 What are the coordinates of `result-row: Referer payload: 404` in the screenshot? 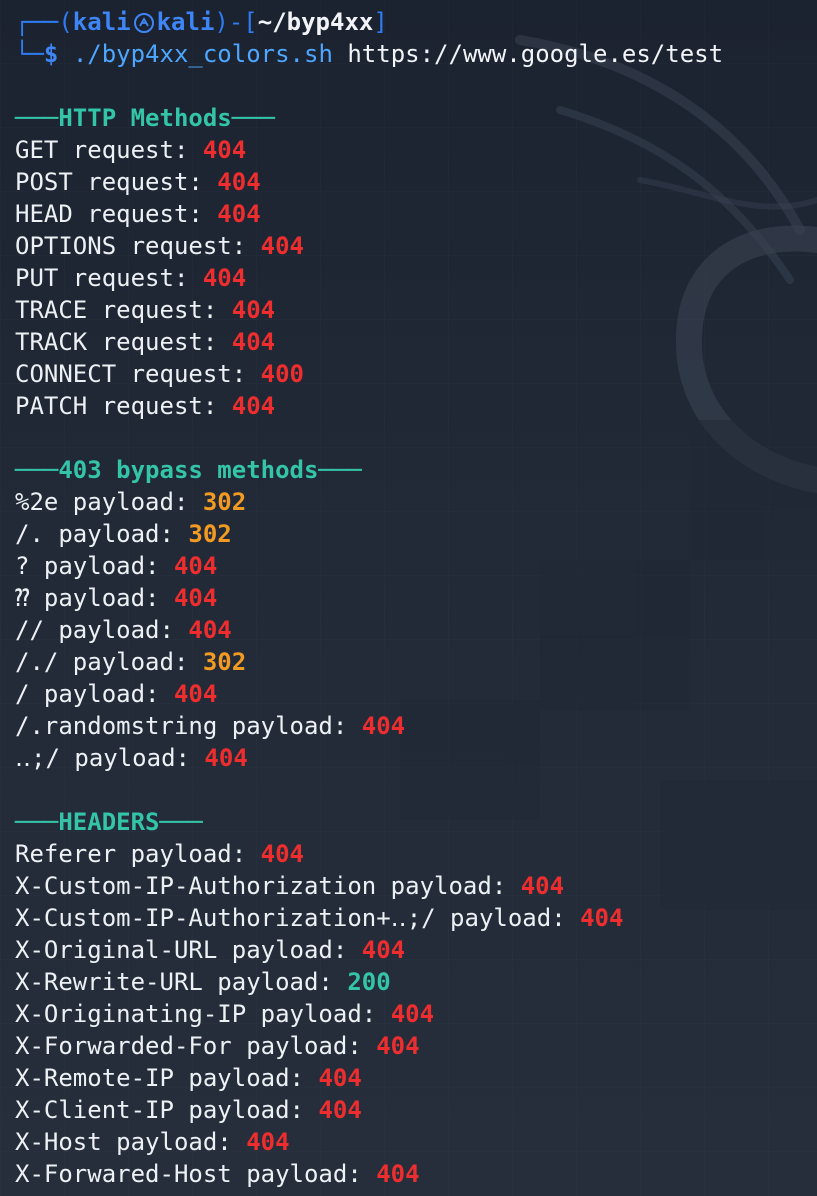 It's located at (416, 854).